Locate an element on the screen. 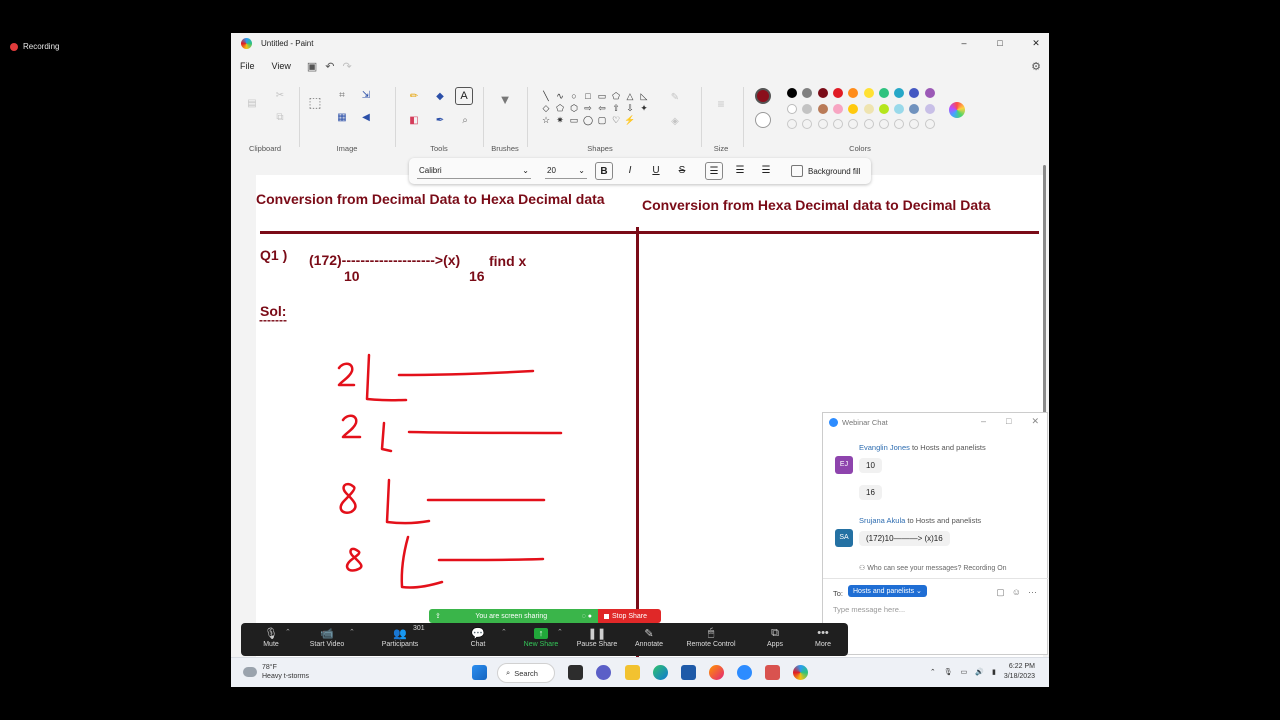 Image resolution: width=1280 pixels, height=720 pixels. shape-option: ⬡ is located at coordinates (574, 108).